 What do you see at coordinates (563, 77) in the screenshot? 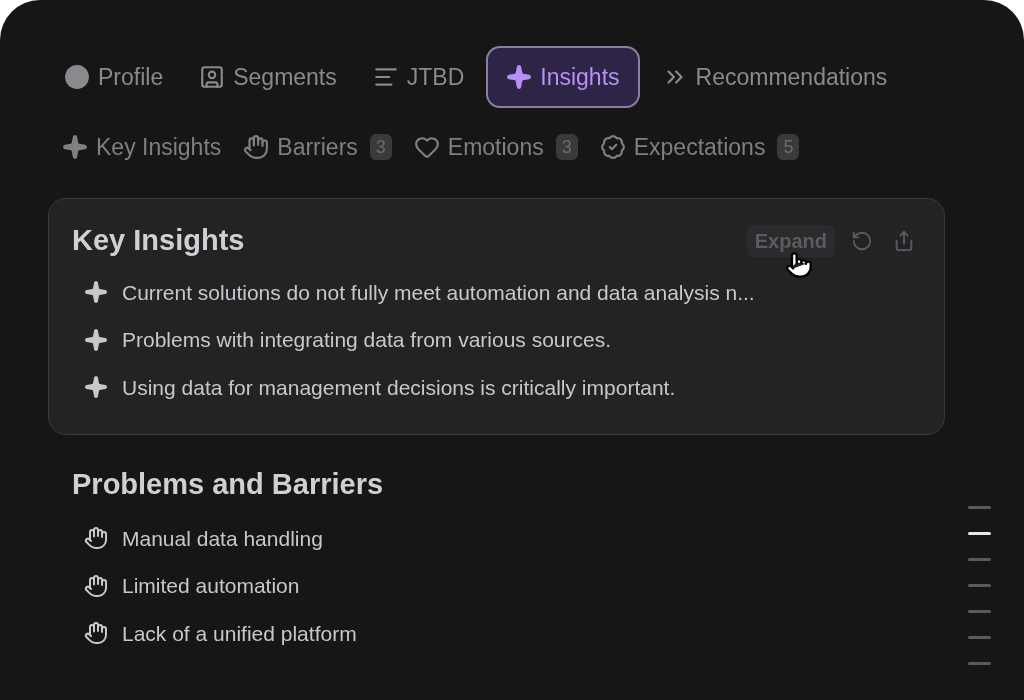
I see `nav-tab: Insights` at bounding box center [563, 77].